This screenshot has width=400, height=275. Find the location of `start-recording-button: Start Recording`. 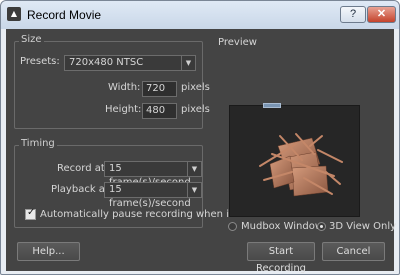

start-recording-button: Start Recording is located at coordinates (281, 258).